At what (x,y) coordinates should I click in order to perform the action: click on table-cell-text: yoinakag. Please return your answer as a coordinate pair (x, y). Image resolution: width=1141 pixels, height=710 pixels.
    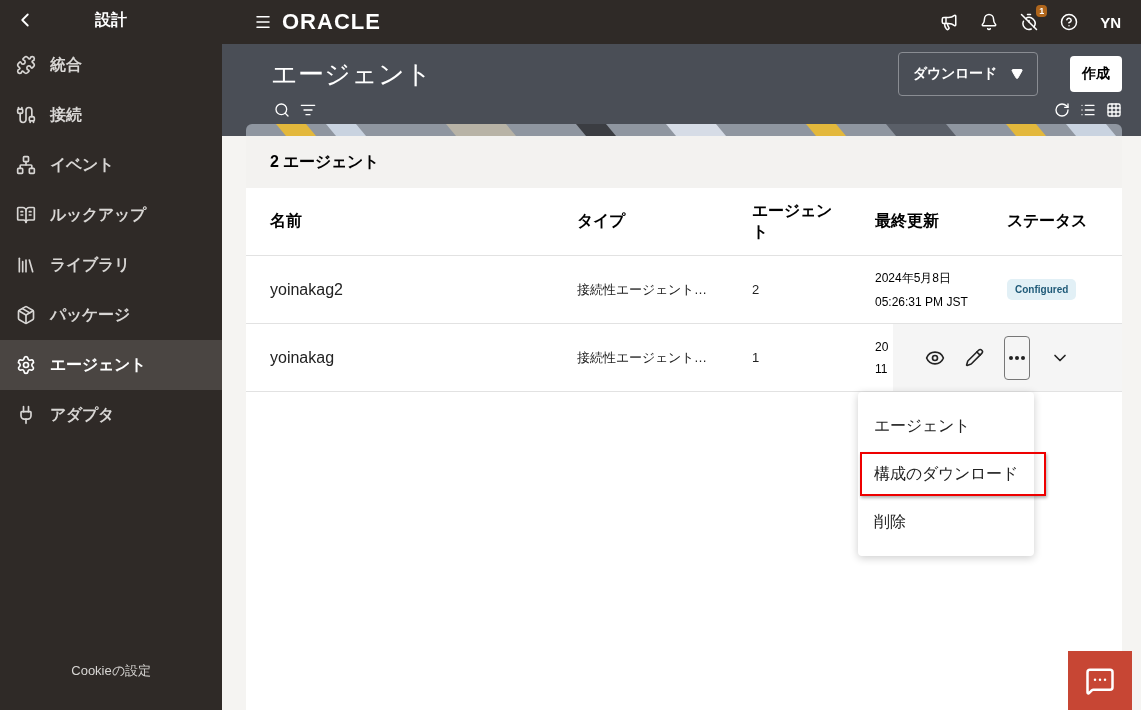
    Looking at the image, I should click on (303, 357).